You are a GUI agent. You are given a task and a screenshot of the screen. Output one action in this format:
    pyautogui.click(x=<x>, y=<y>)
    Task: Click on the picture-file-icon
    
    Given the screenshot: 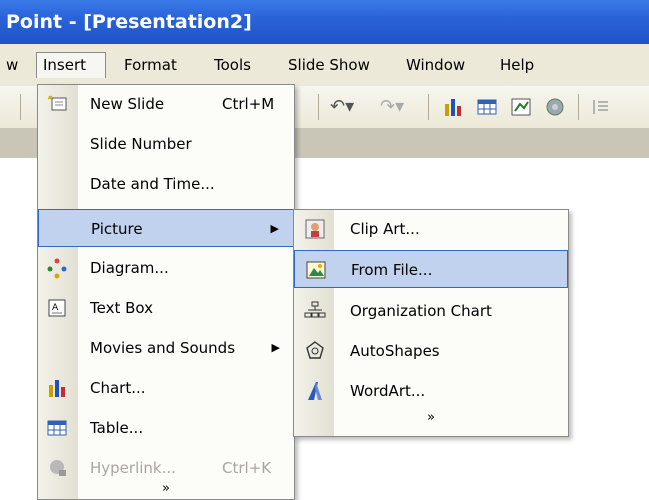 What is the action you would take?
    pyautogui.click(x=316, y=270)
    